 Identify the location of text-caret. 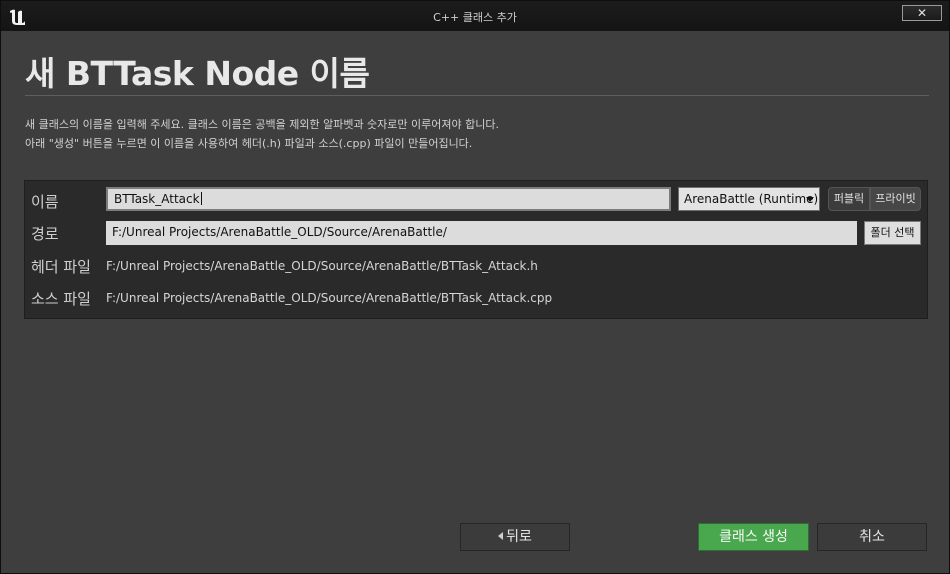
(201, 198).